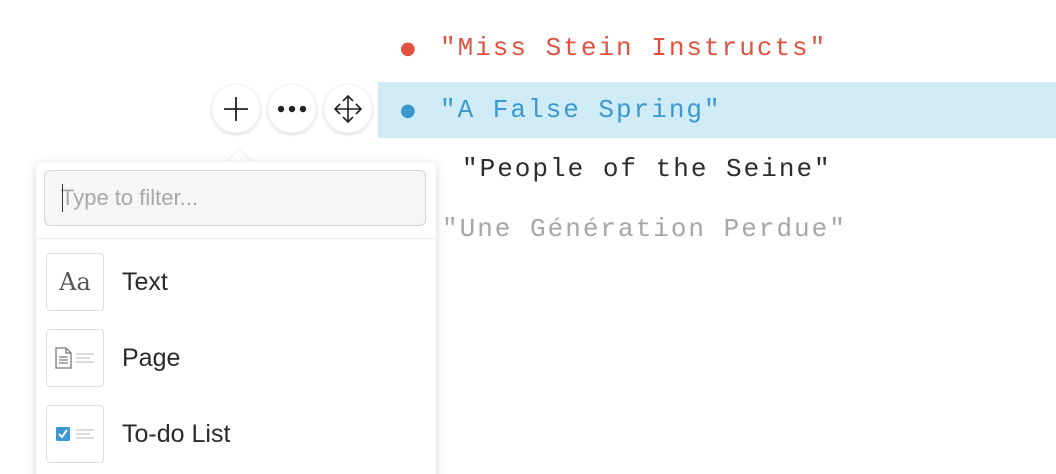 Image resolution: width=1056 pixels, height=474 pixels. Describe the element at coordinates (236, 282) in the screenshot. I see `menu-item-text: Aa Text` at that location.